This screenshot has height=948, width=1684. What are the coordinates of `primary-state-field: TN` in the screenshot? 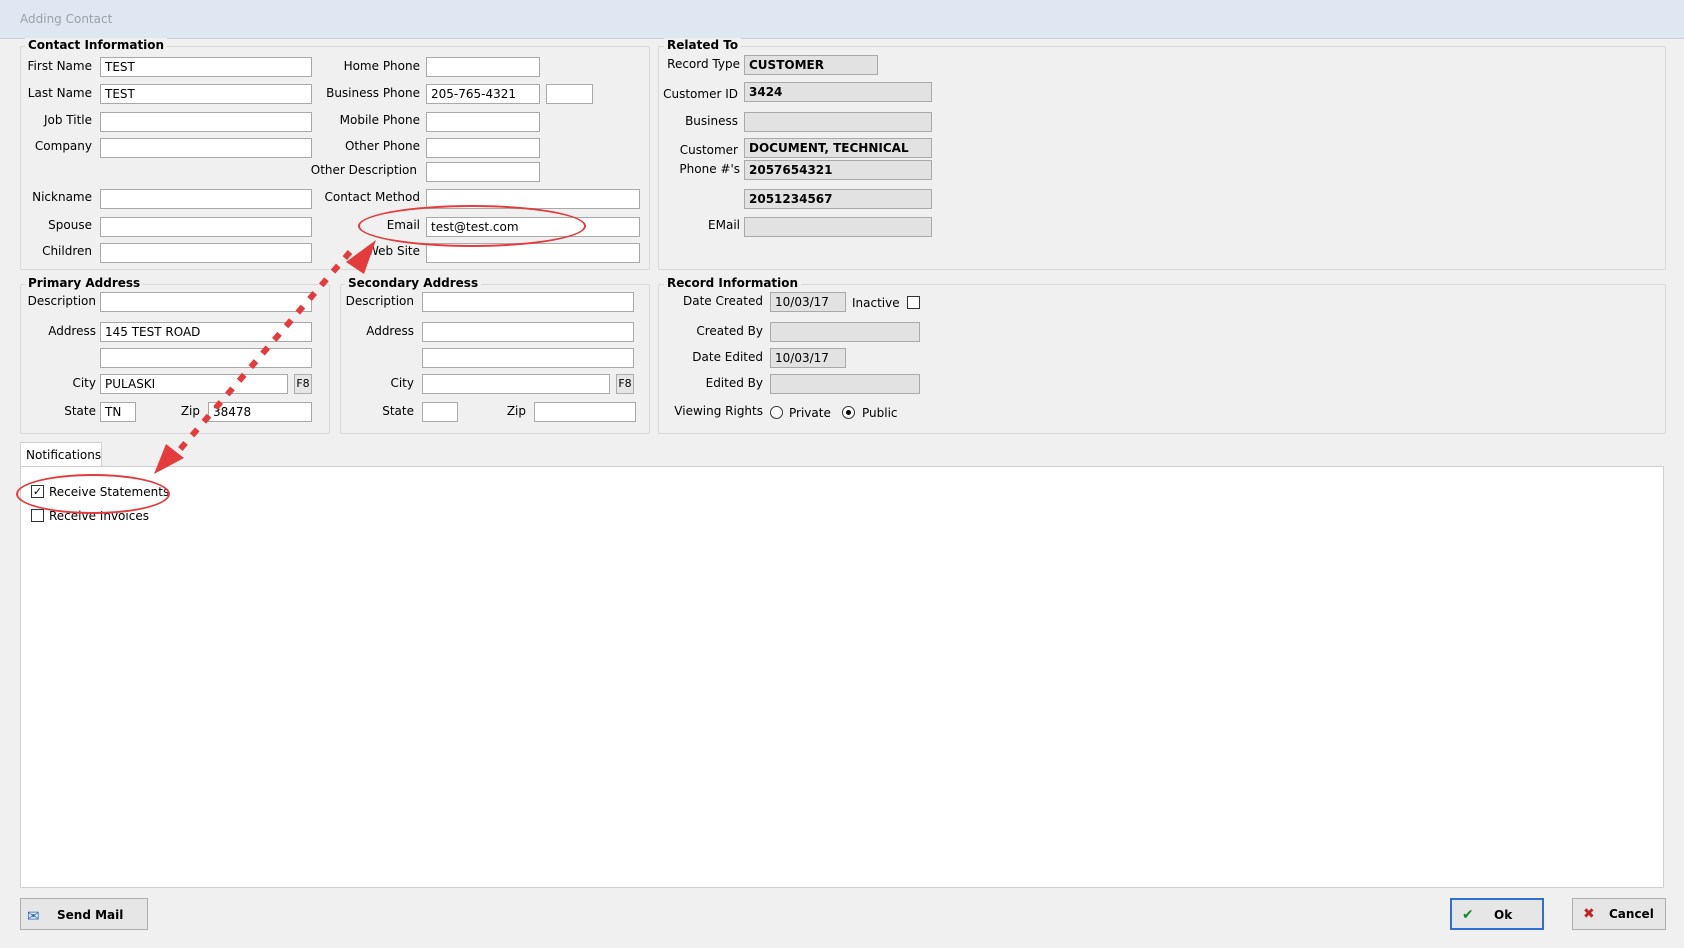 It's located at (118, 412).